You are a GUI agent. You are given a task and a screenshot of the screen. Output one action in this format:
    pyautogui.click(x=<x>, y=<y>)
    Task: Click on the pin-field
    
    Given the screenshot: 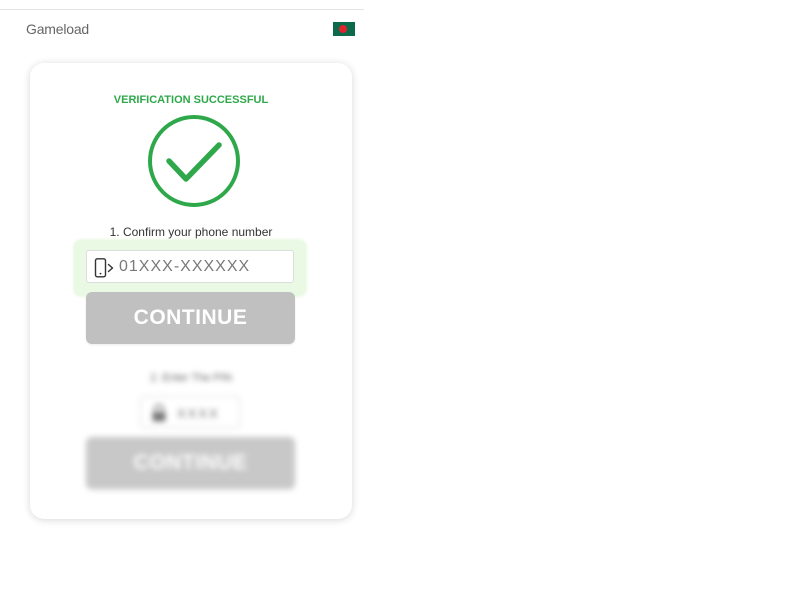 What is the action you would take?
    pyautogui.click(x=190, y=412)
    